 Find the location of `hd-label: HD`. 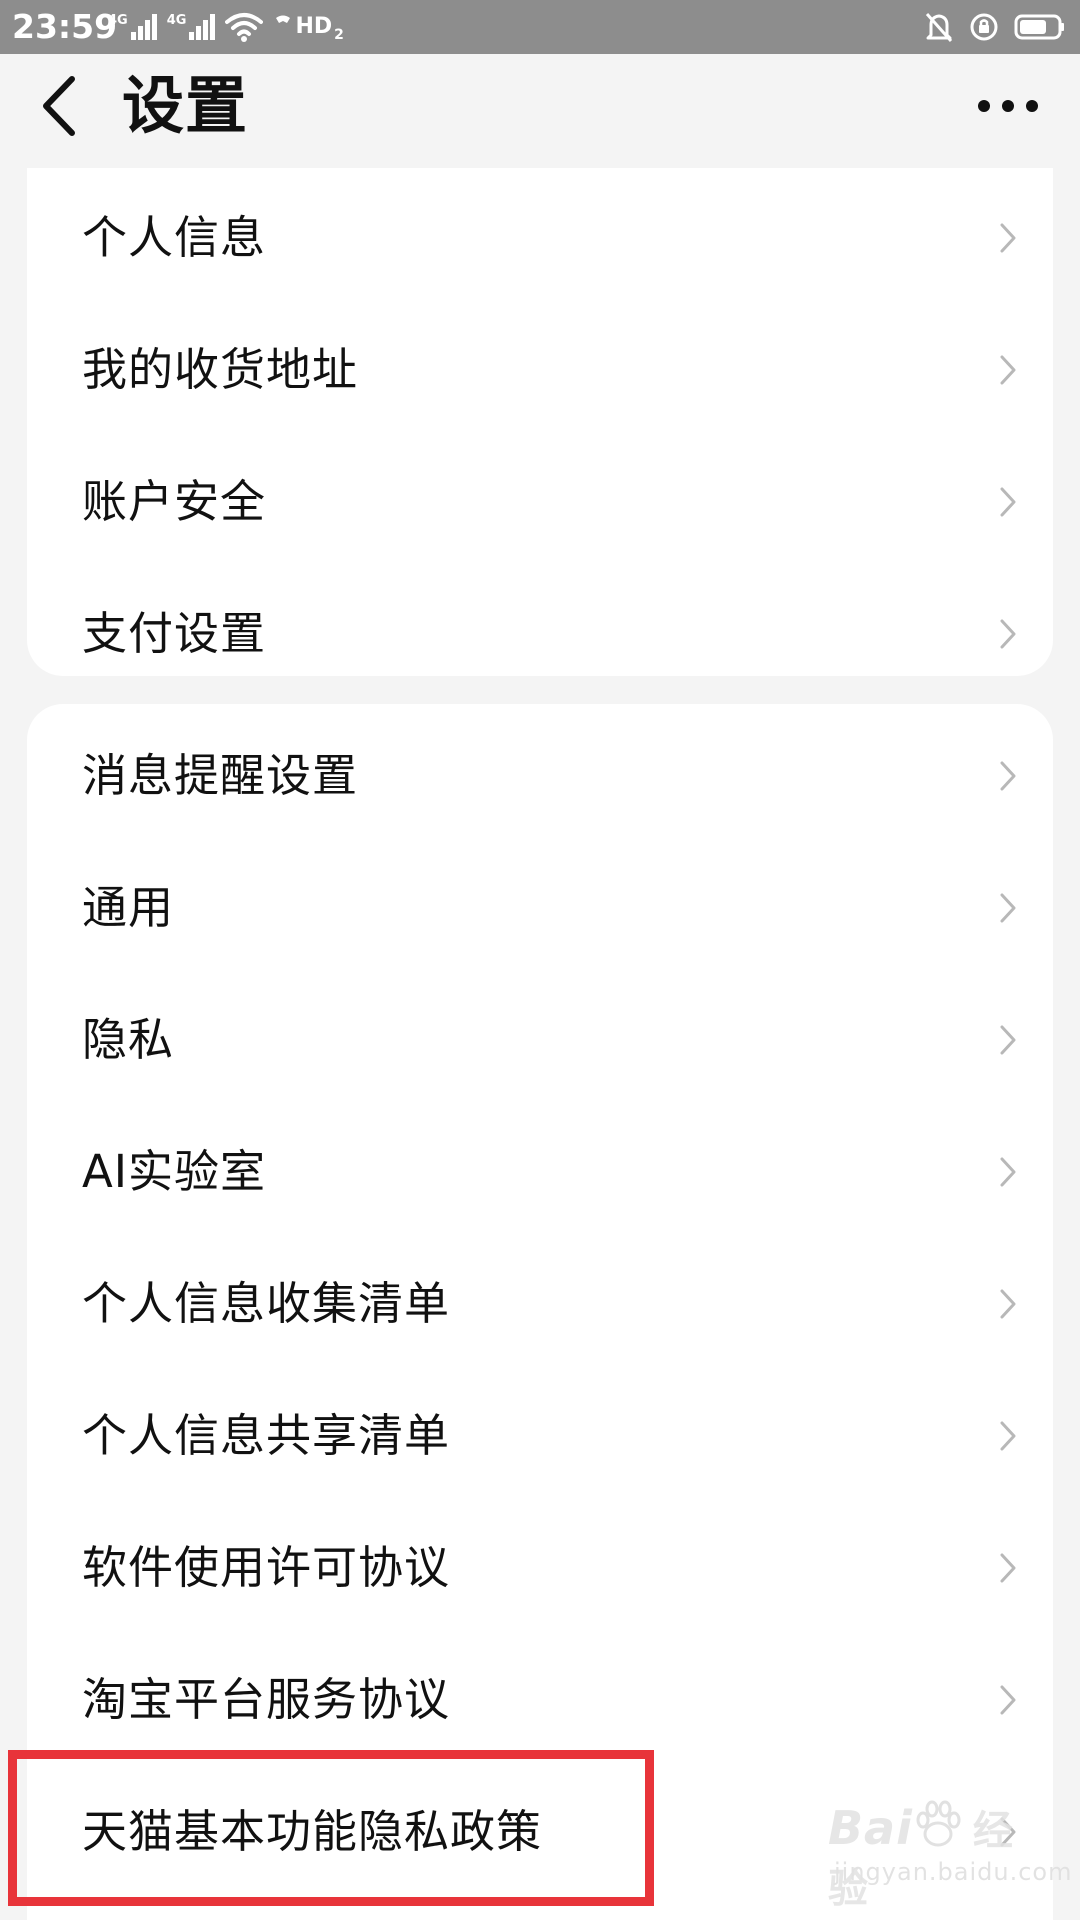

hd-label: HD is located at coordinates (314, 26).